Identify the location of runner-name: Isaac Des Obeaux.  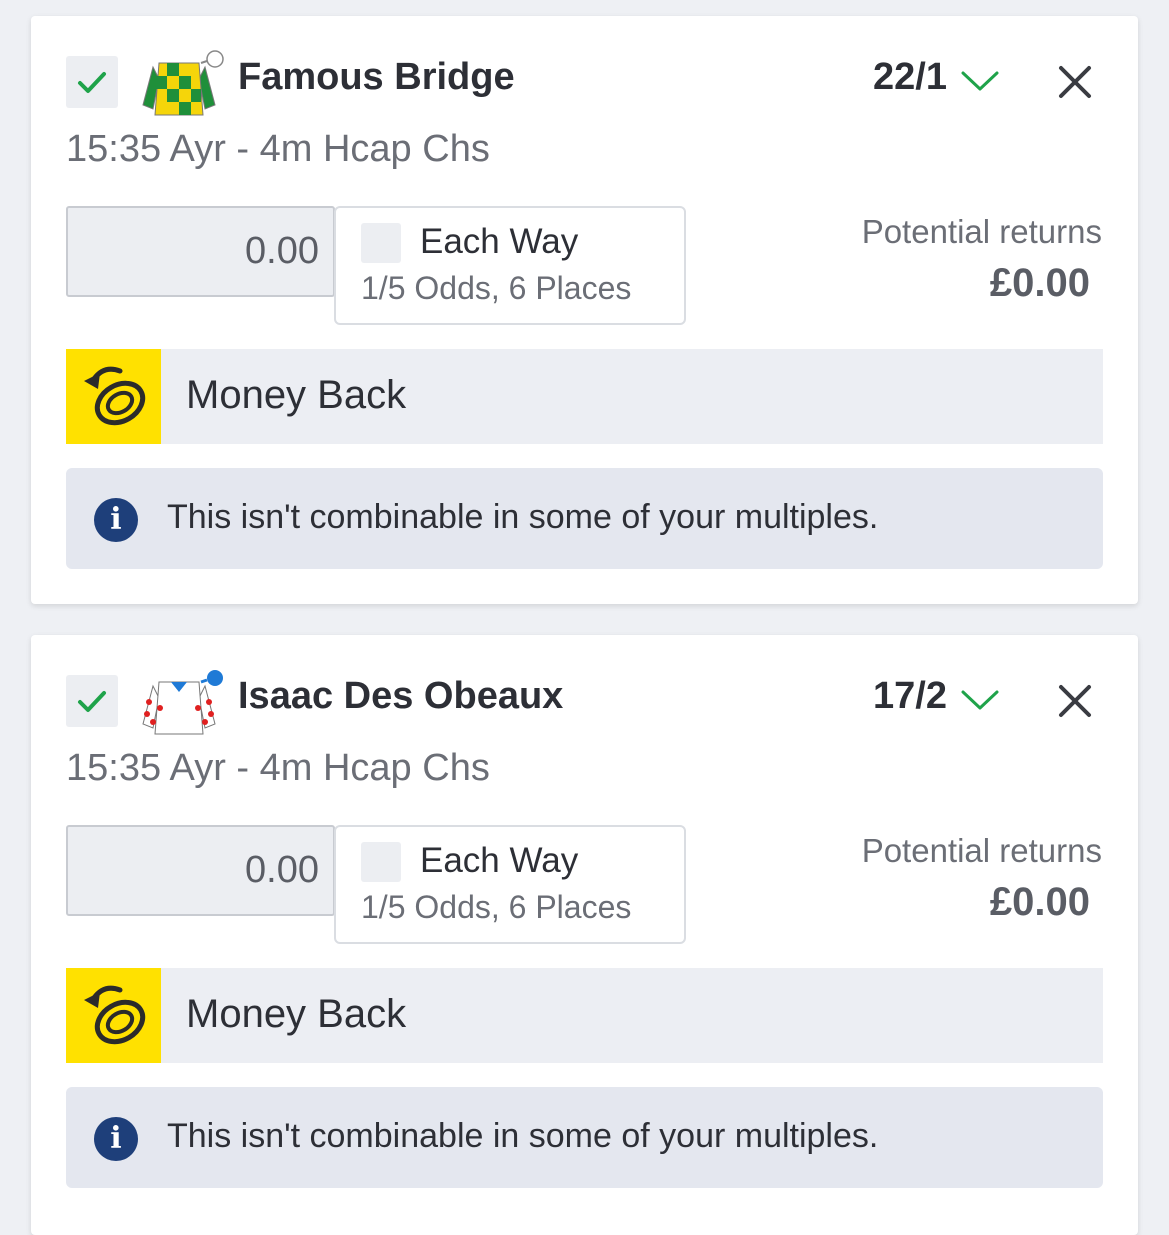
(401, 696).